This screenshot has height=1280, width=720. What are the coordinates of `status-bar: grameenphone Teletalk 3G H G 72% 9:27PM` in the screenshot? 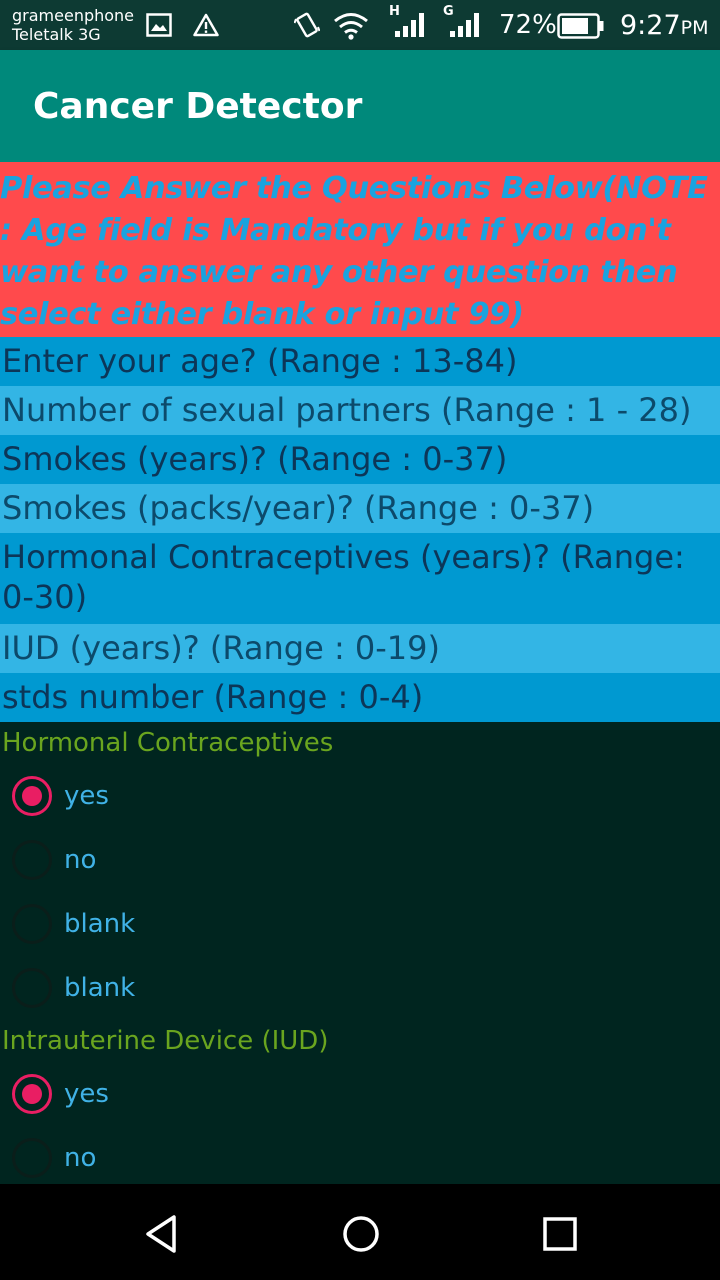 It's located at (360, 25).